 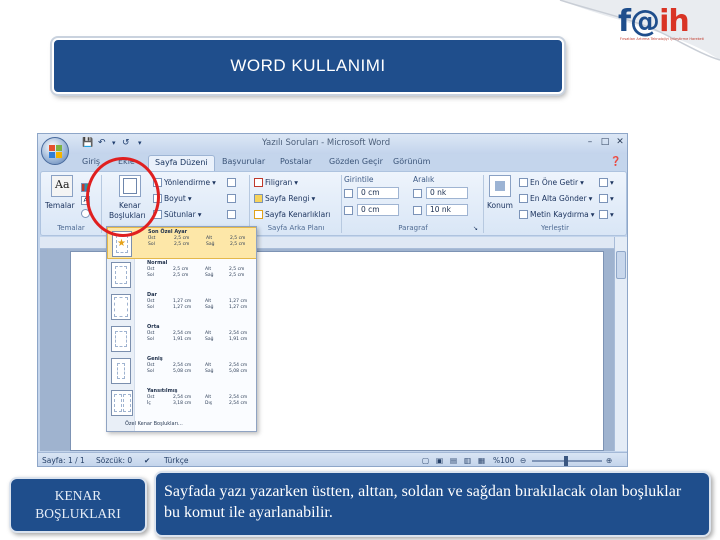 What do you see at coordinates (447, 210) in the screenshot?
I see `spacing-after-input: 10 nk` at bounding box center [447, 210].